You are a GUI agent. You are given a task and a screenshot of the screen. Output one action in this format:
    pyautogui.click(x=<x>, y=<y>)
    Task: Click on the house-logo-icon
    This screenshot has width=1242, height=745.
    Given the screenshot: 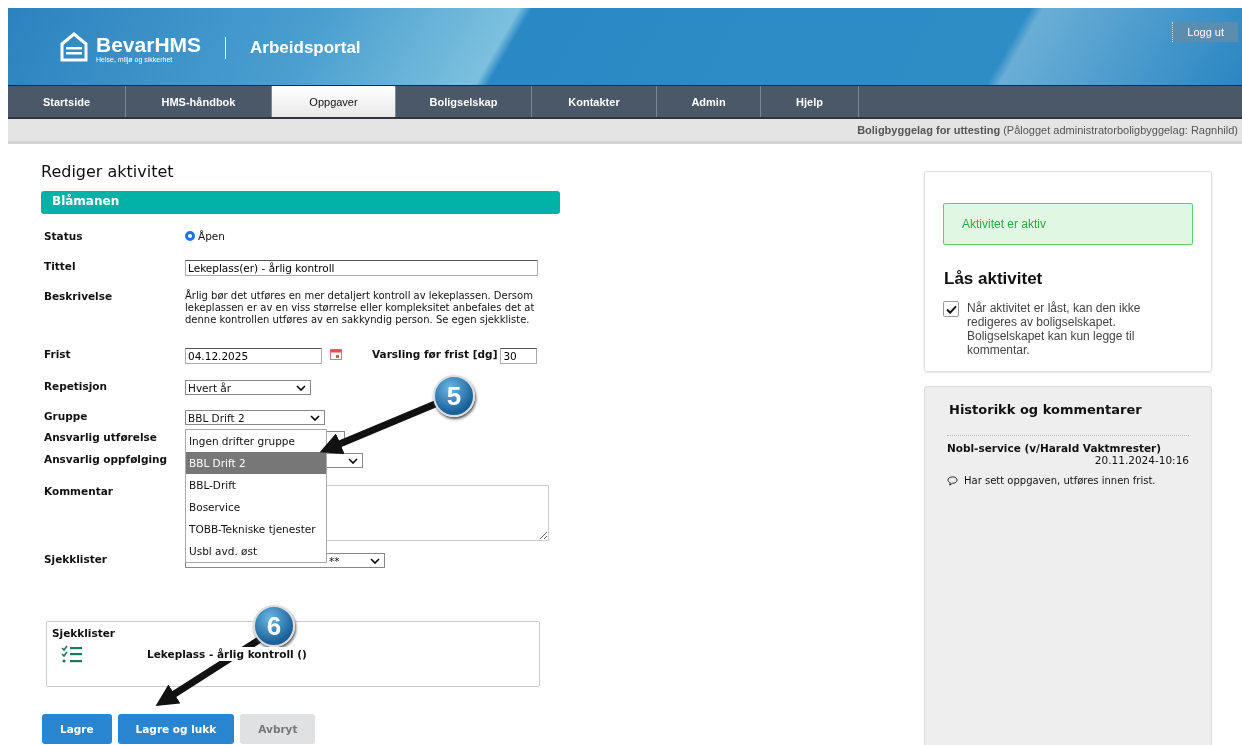 What is the action you would take?
    pyautogui.click(x=74, y=48)
    